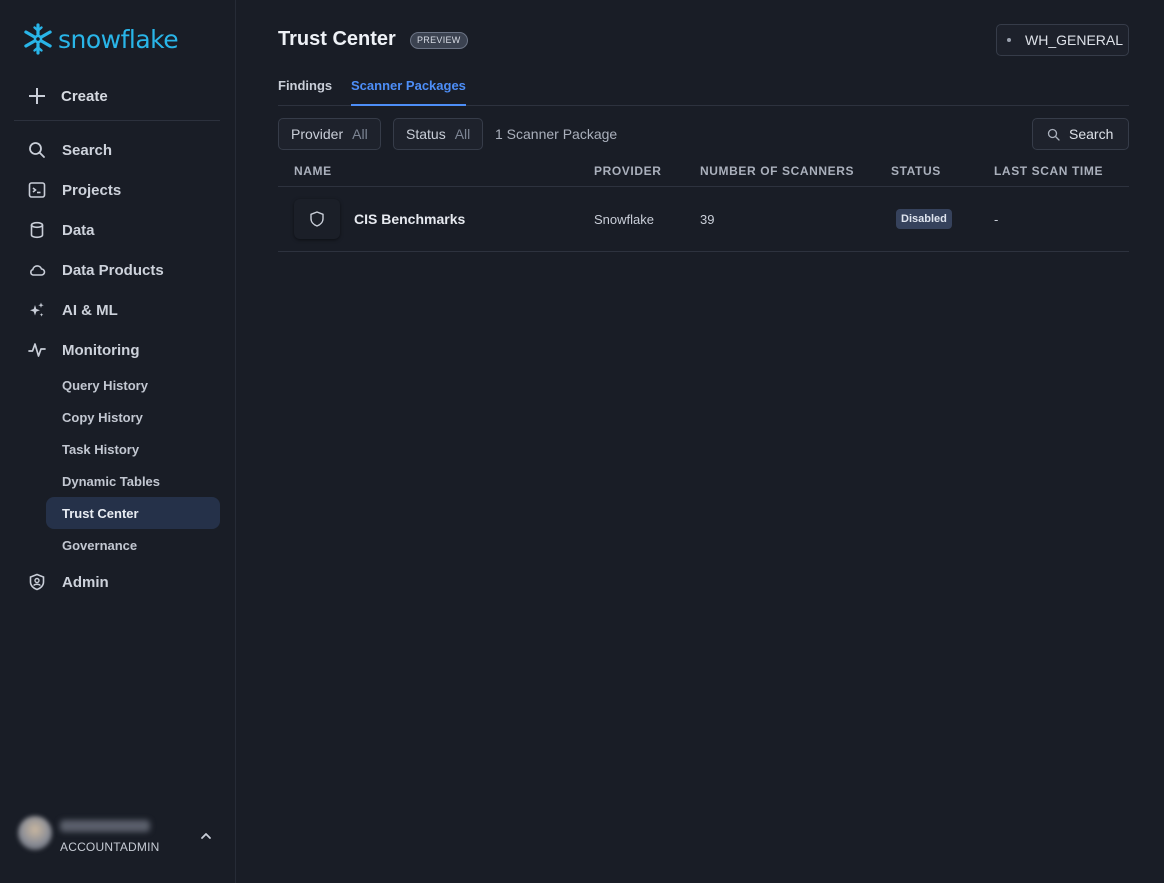 This screenshot has width=1164, height=883. I want to click on tab-findings: Findings, so click(305, 92).